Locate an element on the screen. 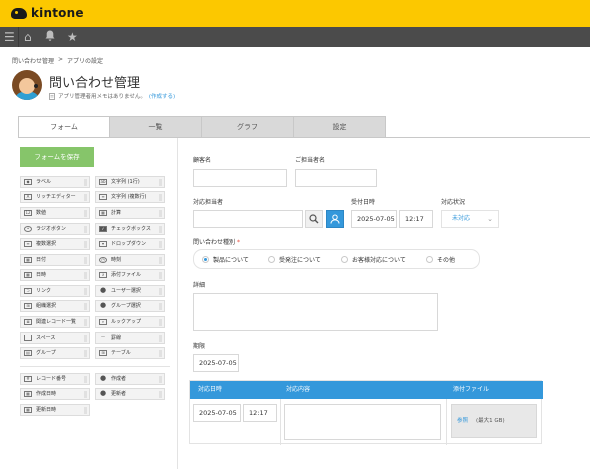 Image resolution: width=590 pixels, height=469 pixels. group-users-icon: ● is located at coordinates (103, 305).